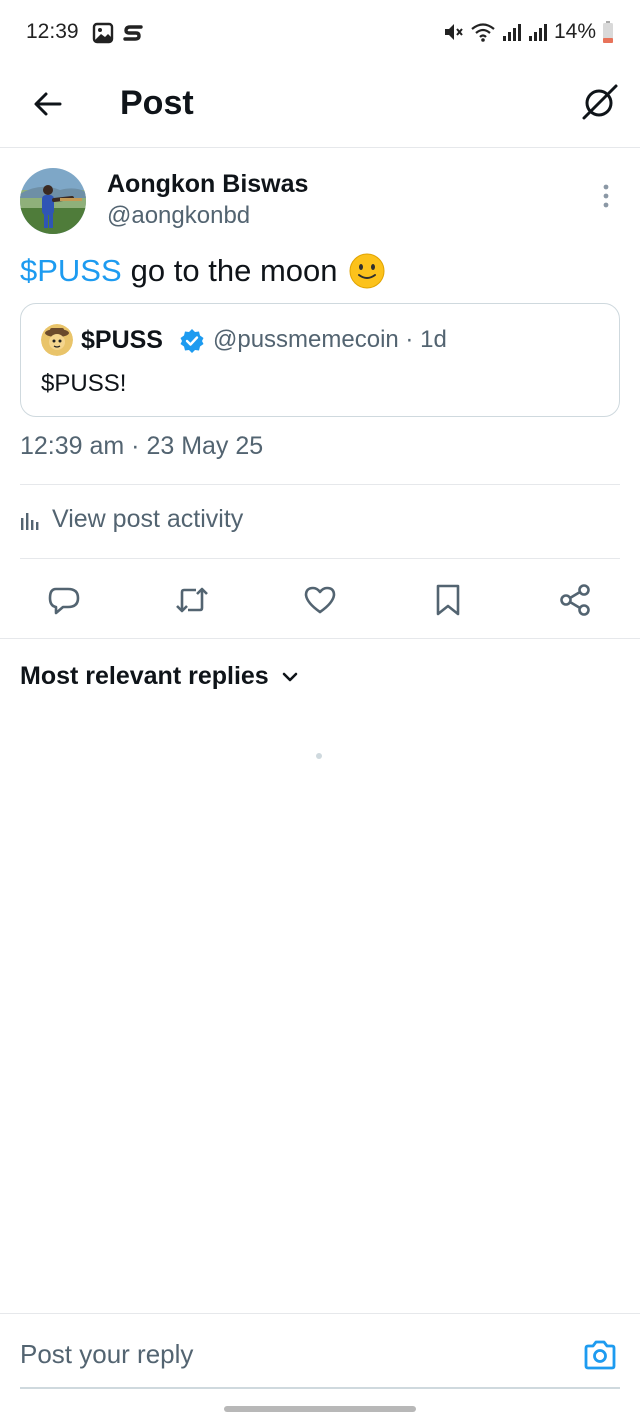  I want to click on replies-sort-dropdown: Most relevant replies, so click(159, 676).